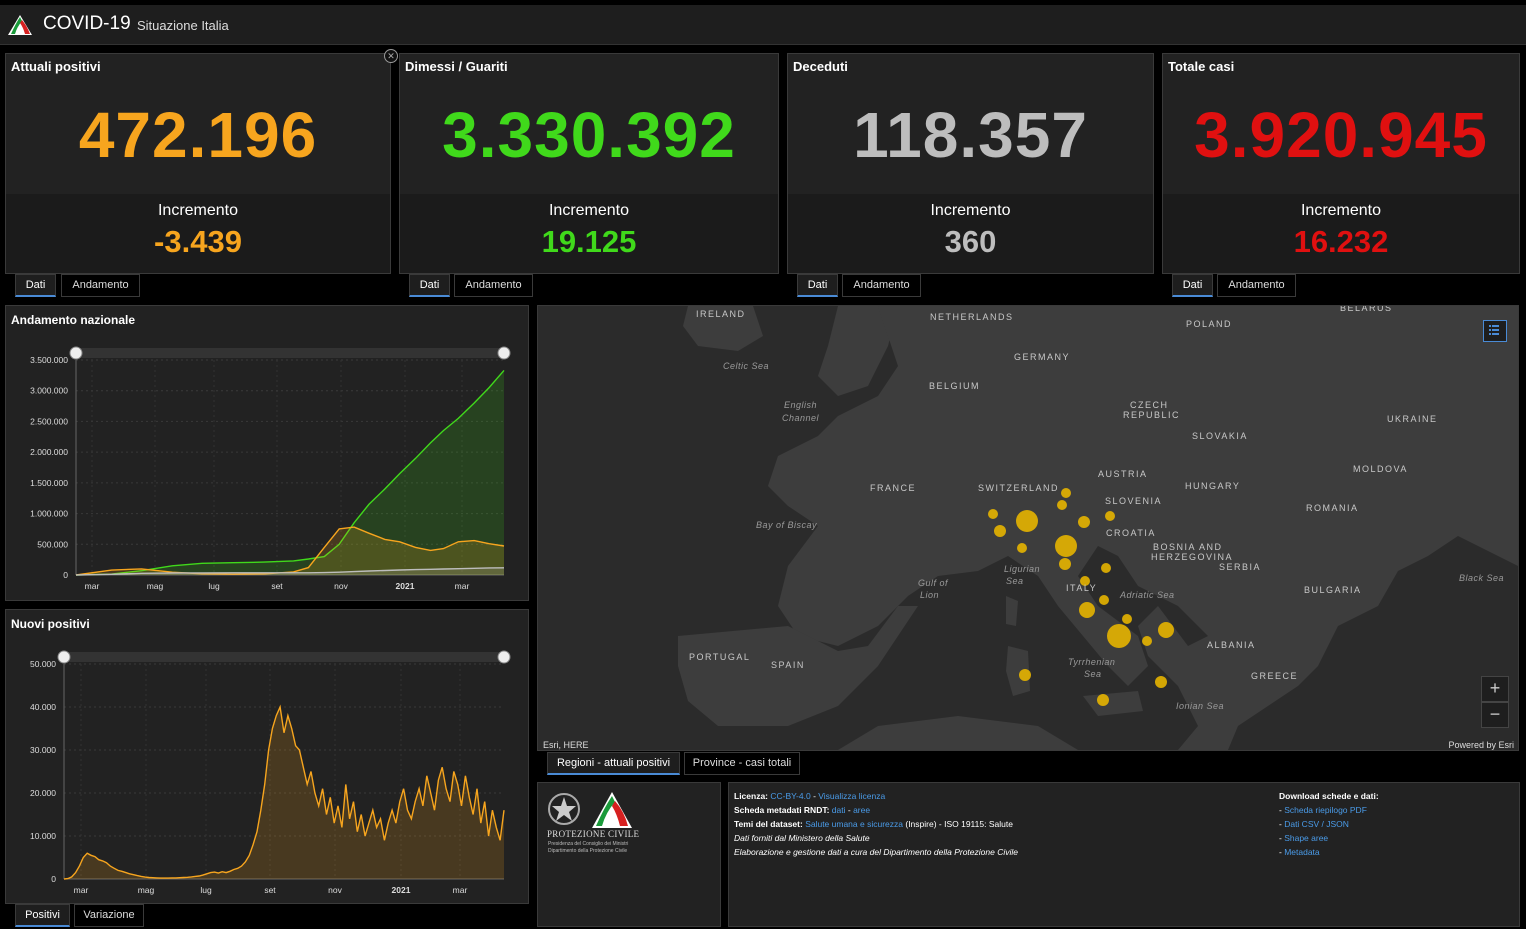 This screenshot has width=1526, height=929. What do you see at coordinates (851, 796) in the screenshot?
I see `view-license-link: Visualizza licenza` at bounding box center [851, 796].